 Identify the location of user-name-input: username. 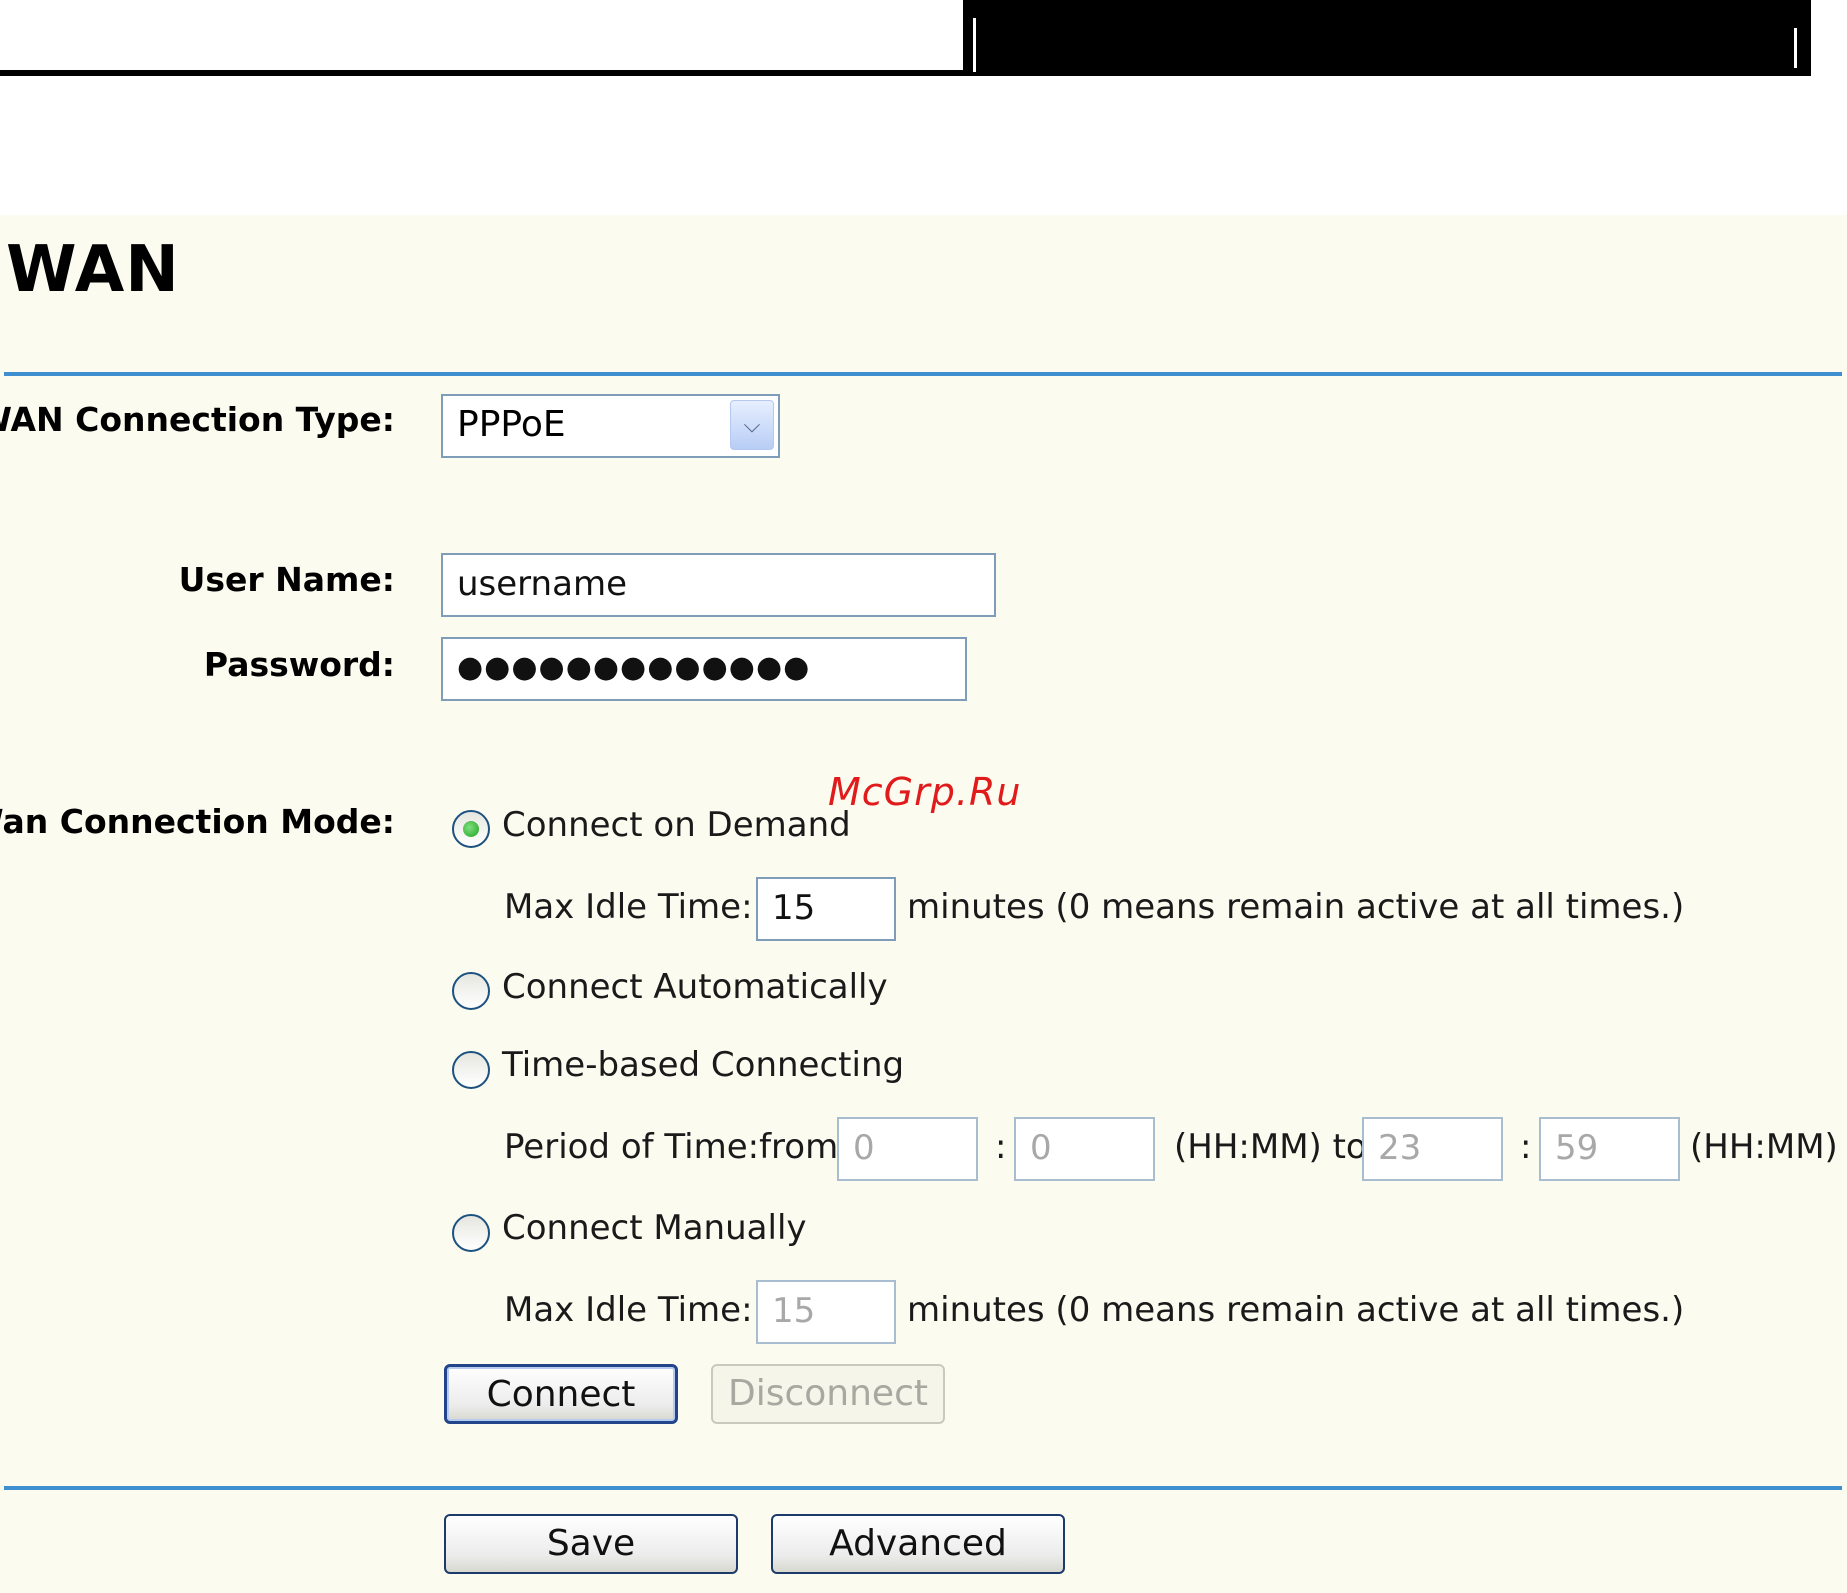
(718, 585).